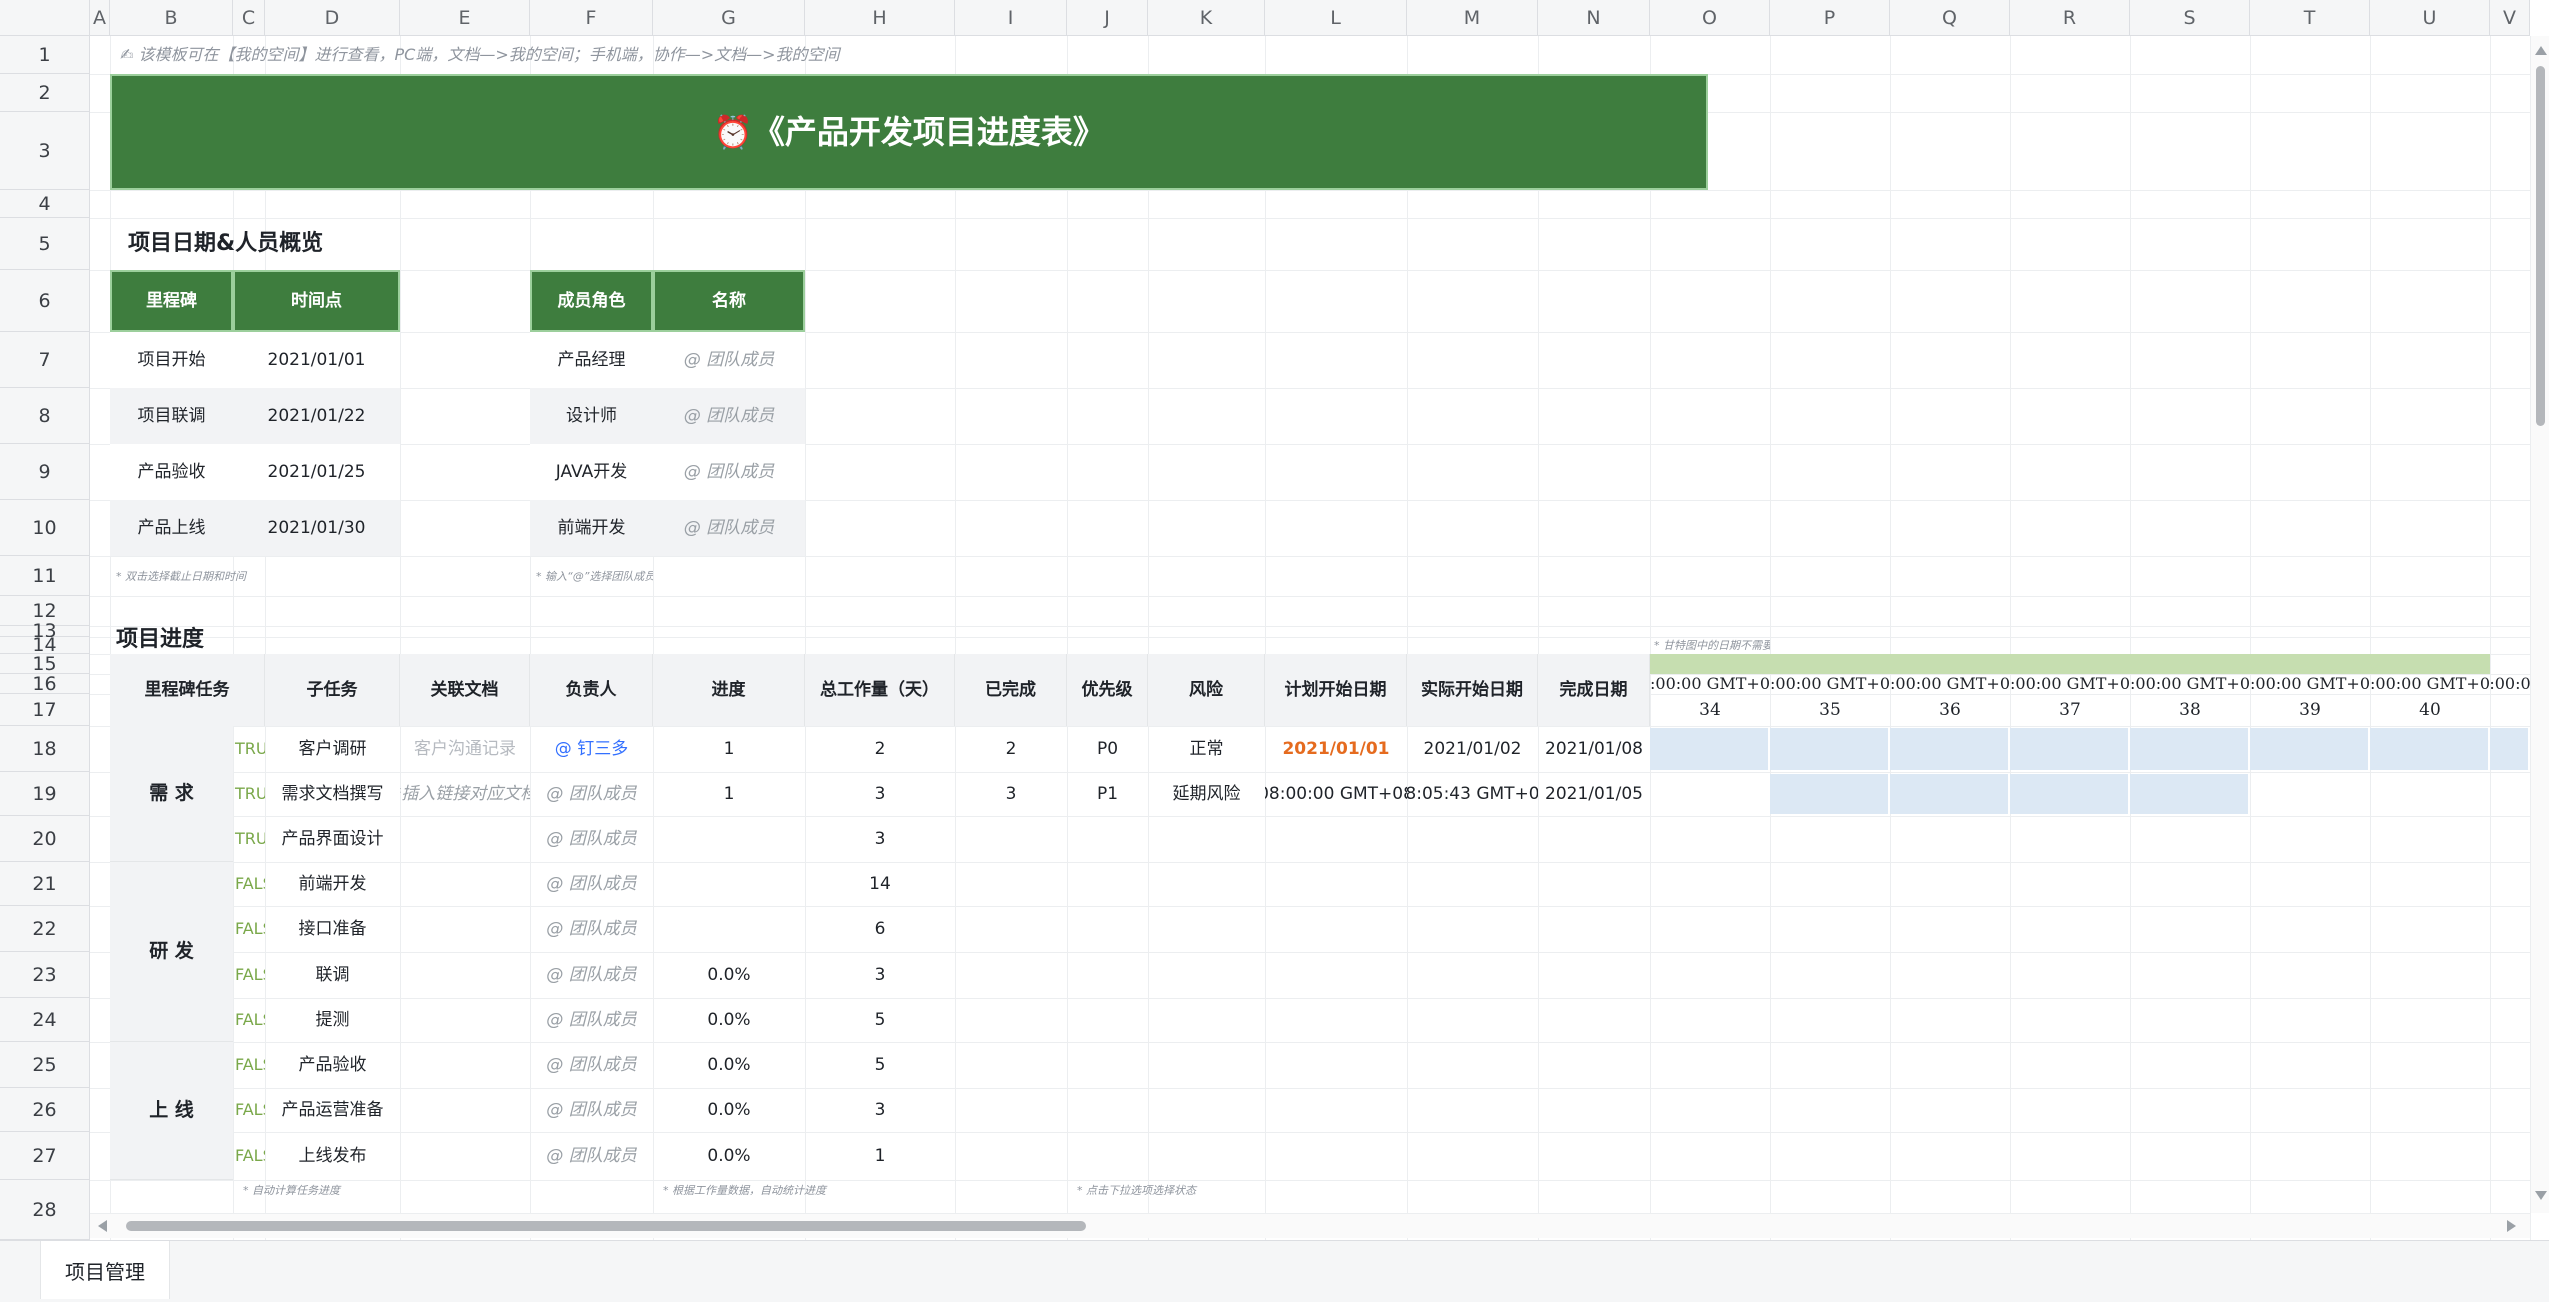 The height and width of the screenshot is (1302, 2549). I want to click on sheet-tab-project-management: 项目管理, so click(105, 1270).